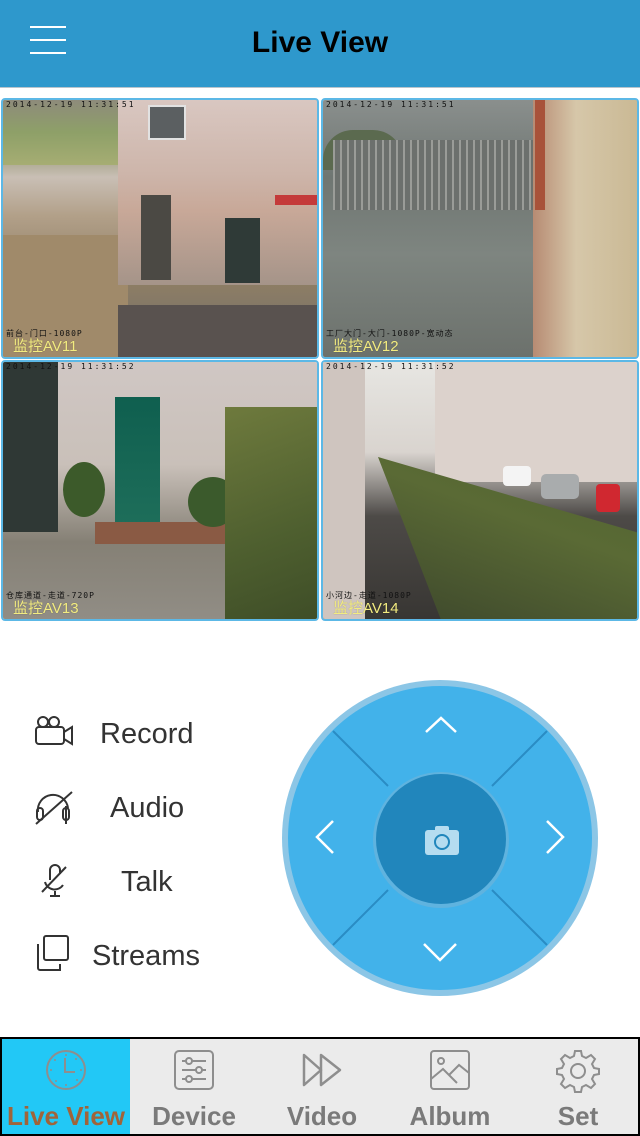  I want to click on tab-label: Video, so click(322, 1116).